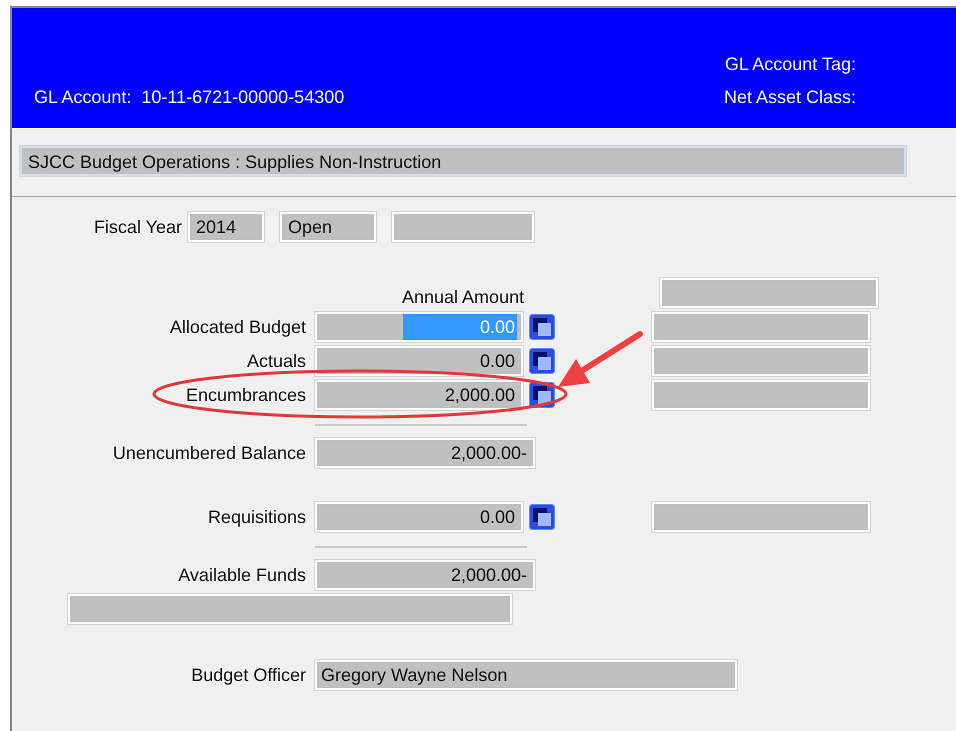 The height and width of the screenshot is (731, 956). What do you see at coordinates (246, 394) in the screenshot?
I see `amount-label: Encumbrances` at bounding box center [246, 394].